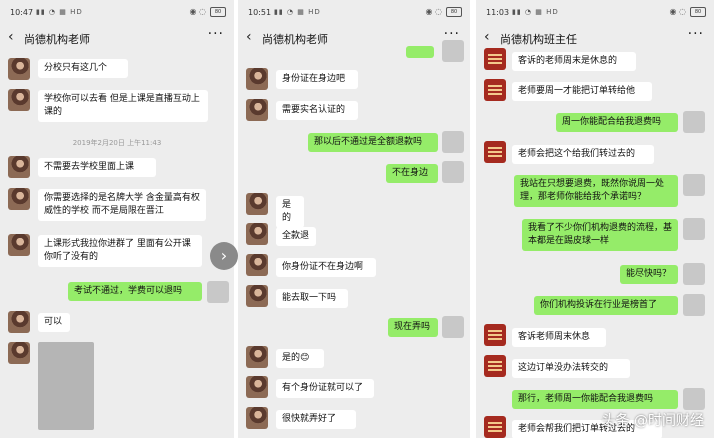 This screenshot has width=714, height=438. I want to click on message-in: 上课形式我拉你进群了 里面有公开课 你听了没有的, so click(120, 251).